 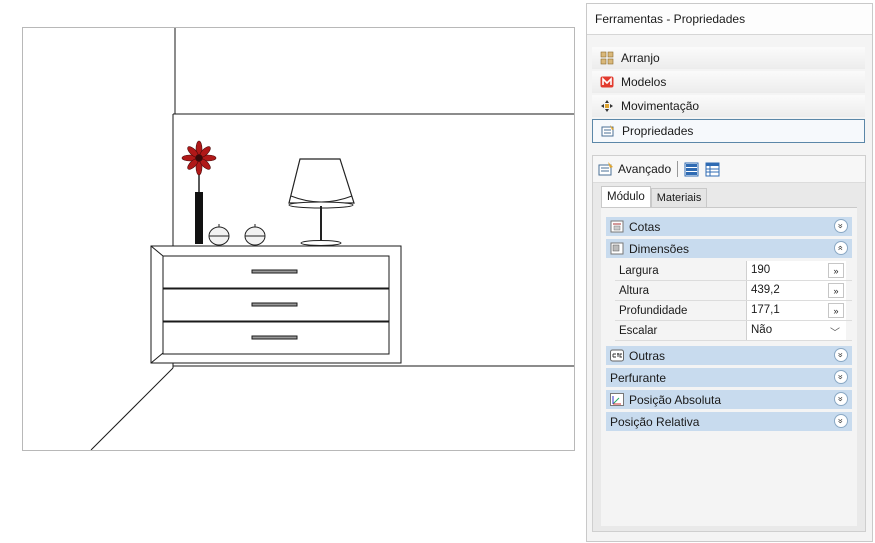 What do you see at coordinates (638, 330) in the screenshot?
I see `property-label: Escalar` at bounding box center [638, 330].